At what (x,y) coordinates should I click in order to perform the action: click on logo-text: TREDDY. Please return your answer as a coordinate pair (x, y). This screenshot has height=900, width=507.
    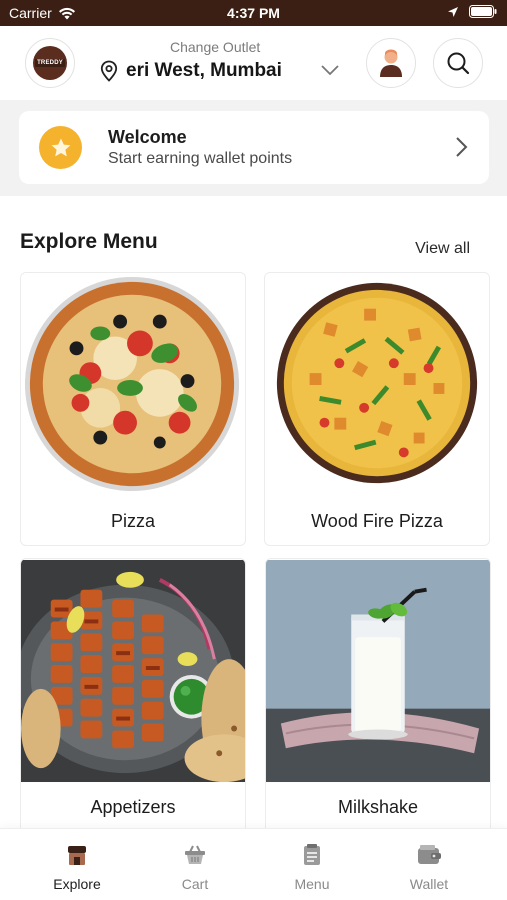
    Looking at the image, I should click on (50, 63).